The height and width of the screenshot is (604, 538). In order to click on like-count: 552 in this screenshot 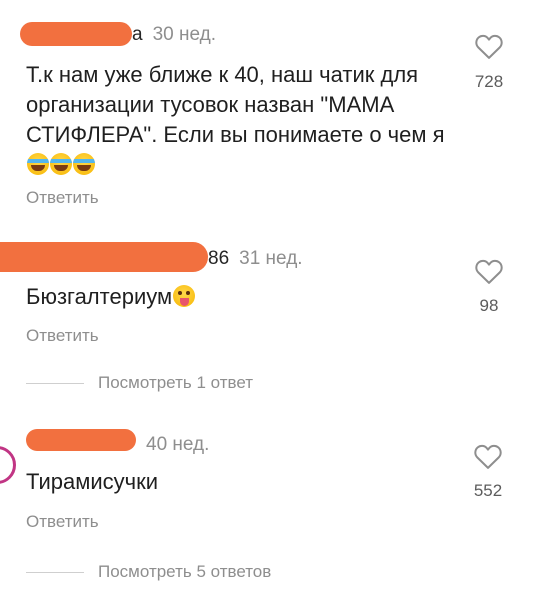, I will do `click(488, 490)`.